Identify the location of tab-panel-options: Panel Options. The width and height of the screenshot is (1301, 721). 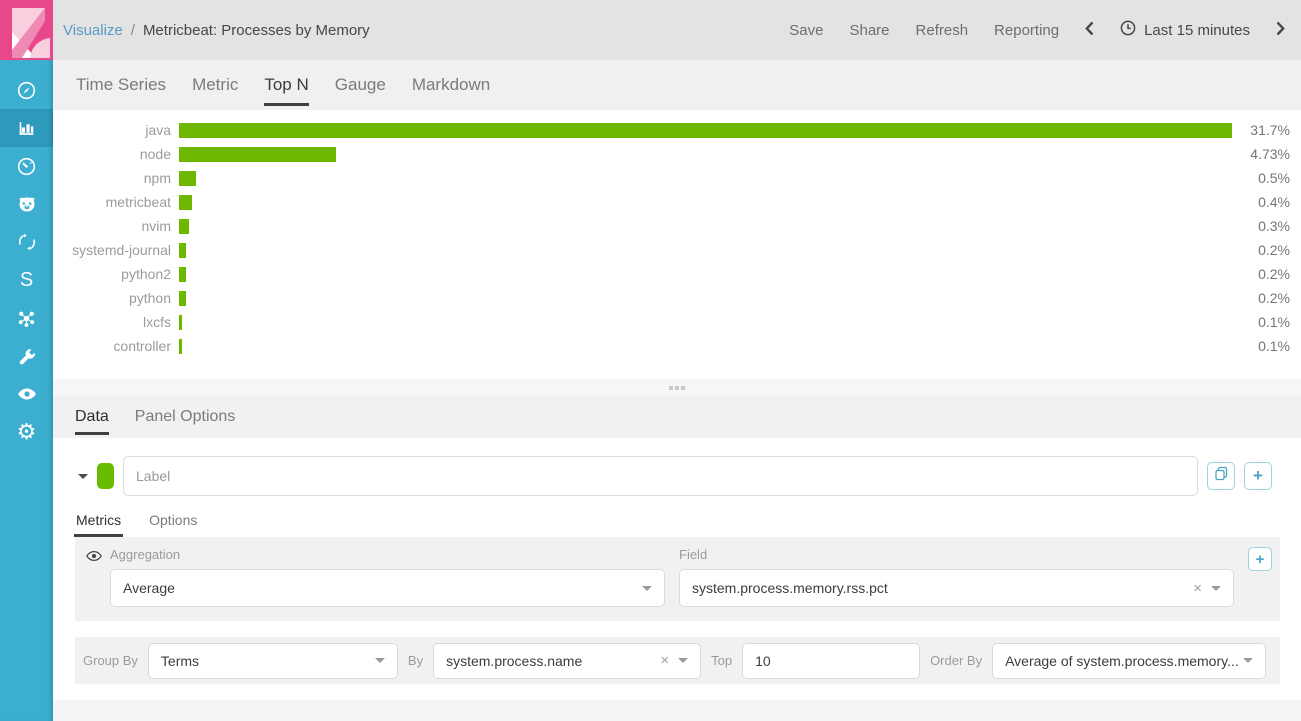
(185, 417).